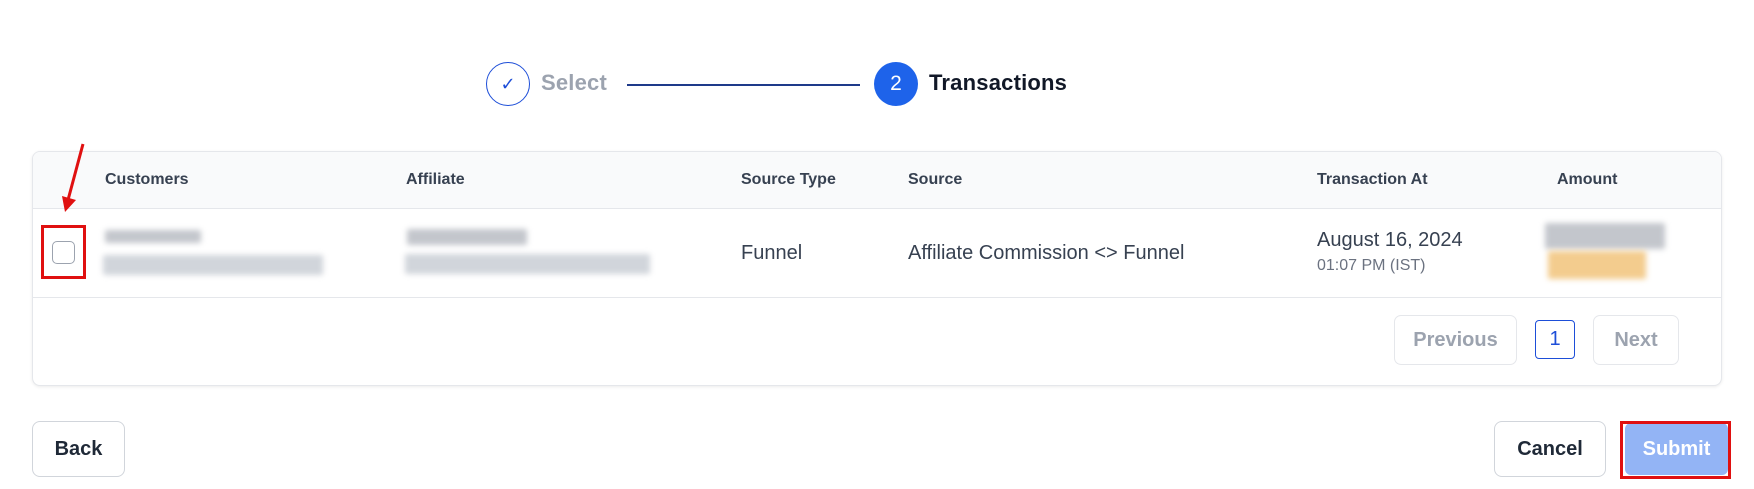 The width and height of the screenshot is (1754, 489). What do you see at coordinates (896, 84) in the screenshot?
I see `step-2-number: 2` at bounding box center [896, 84].